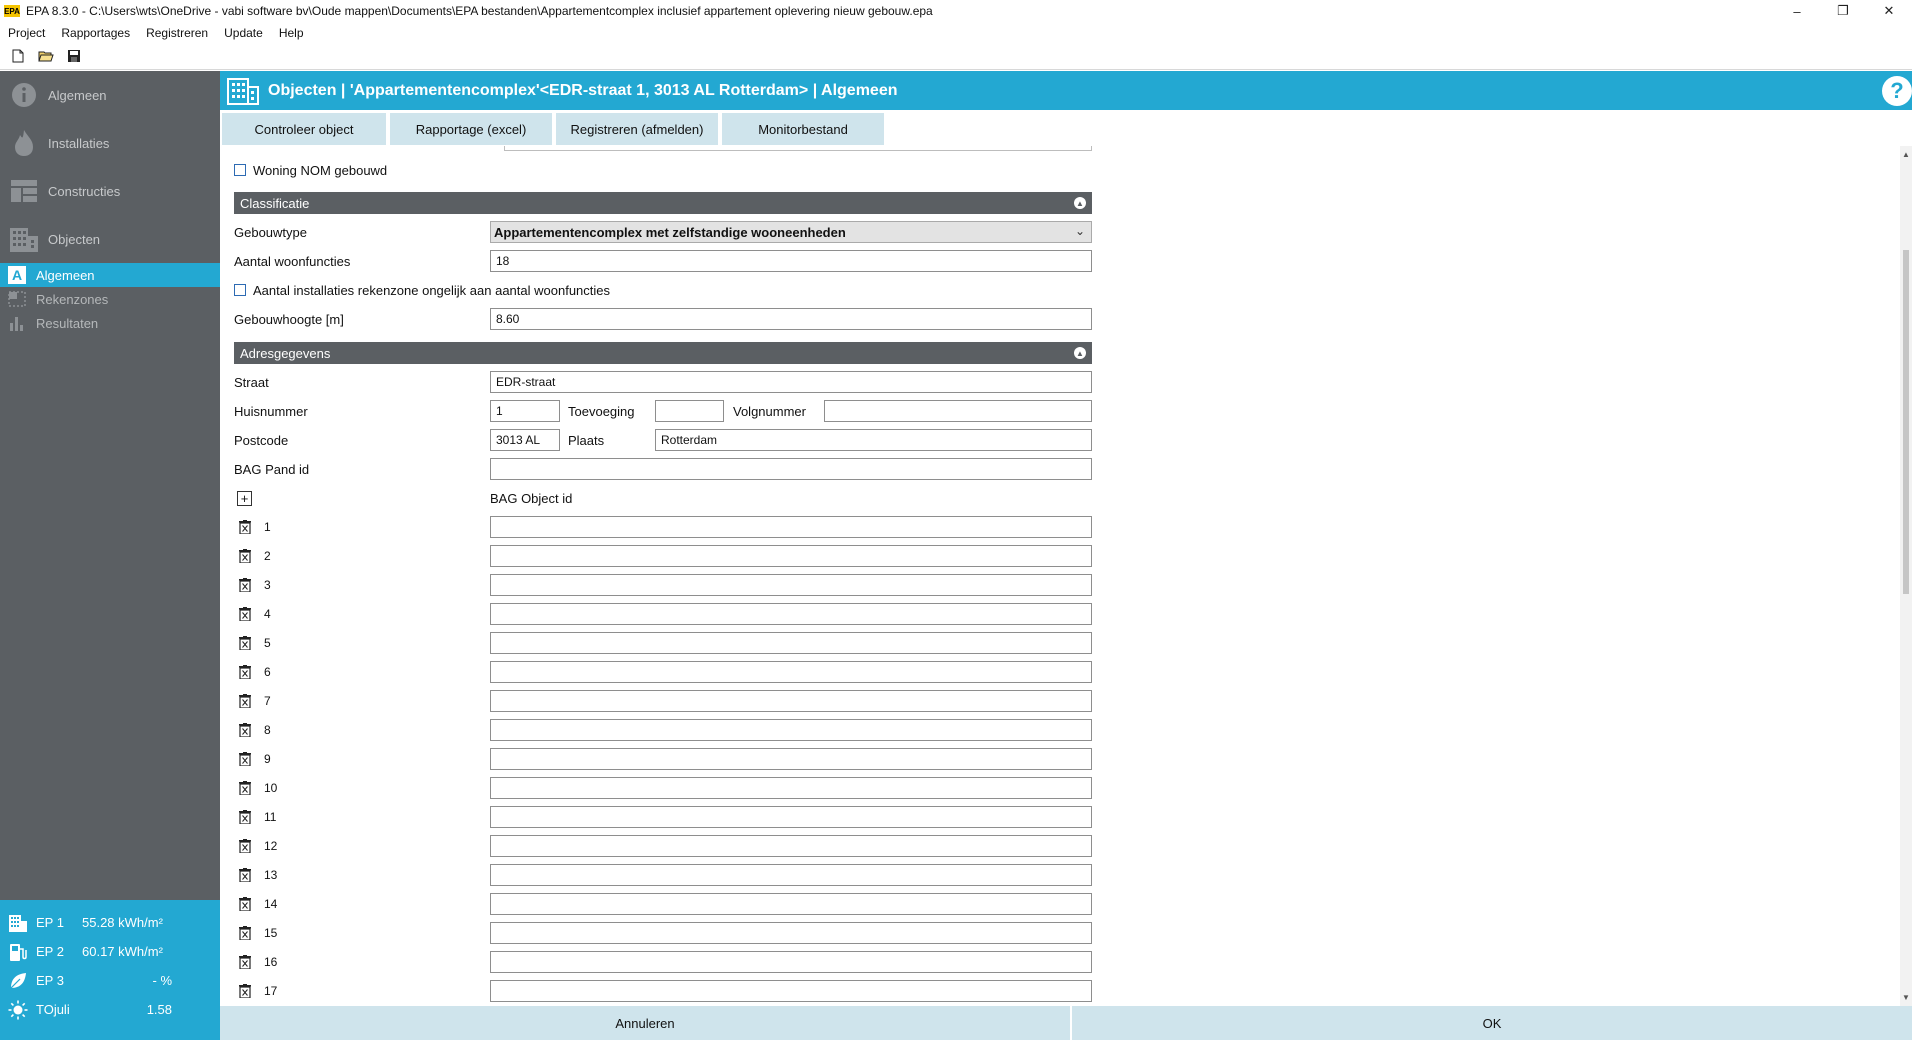  I want to click on menu-help: Help, so click(291, 33).